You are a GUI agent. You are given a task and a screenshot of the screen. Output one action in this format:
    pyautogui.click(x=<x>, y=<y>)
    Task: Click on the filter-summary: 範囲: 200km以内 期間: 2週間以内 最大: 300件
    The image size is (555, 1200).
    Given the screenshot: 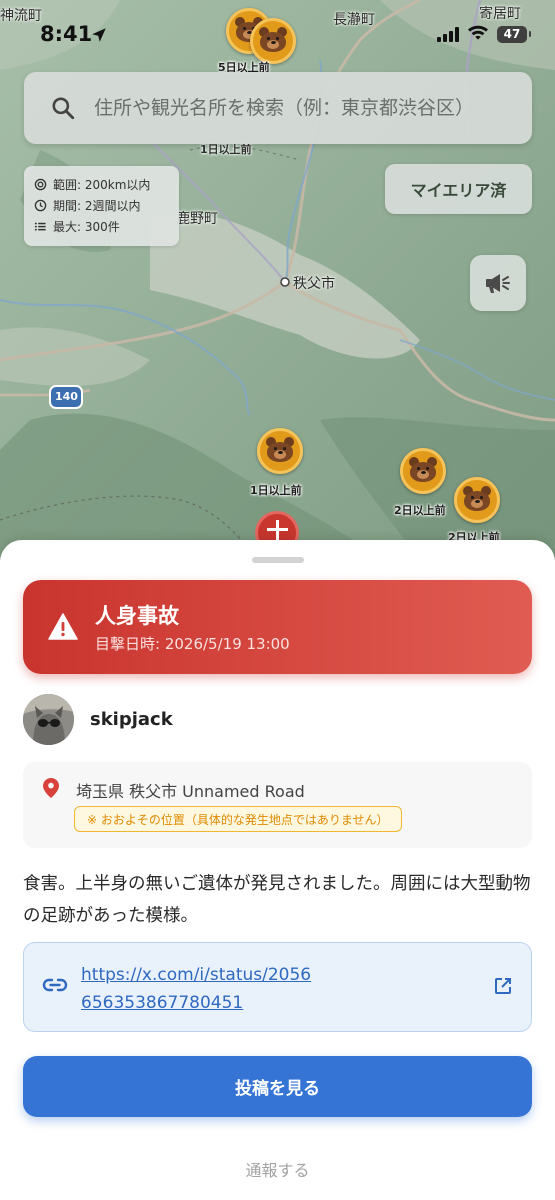 What is the action you would take?
    pyautogui.click(x=101, y=206)
    